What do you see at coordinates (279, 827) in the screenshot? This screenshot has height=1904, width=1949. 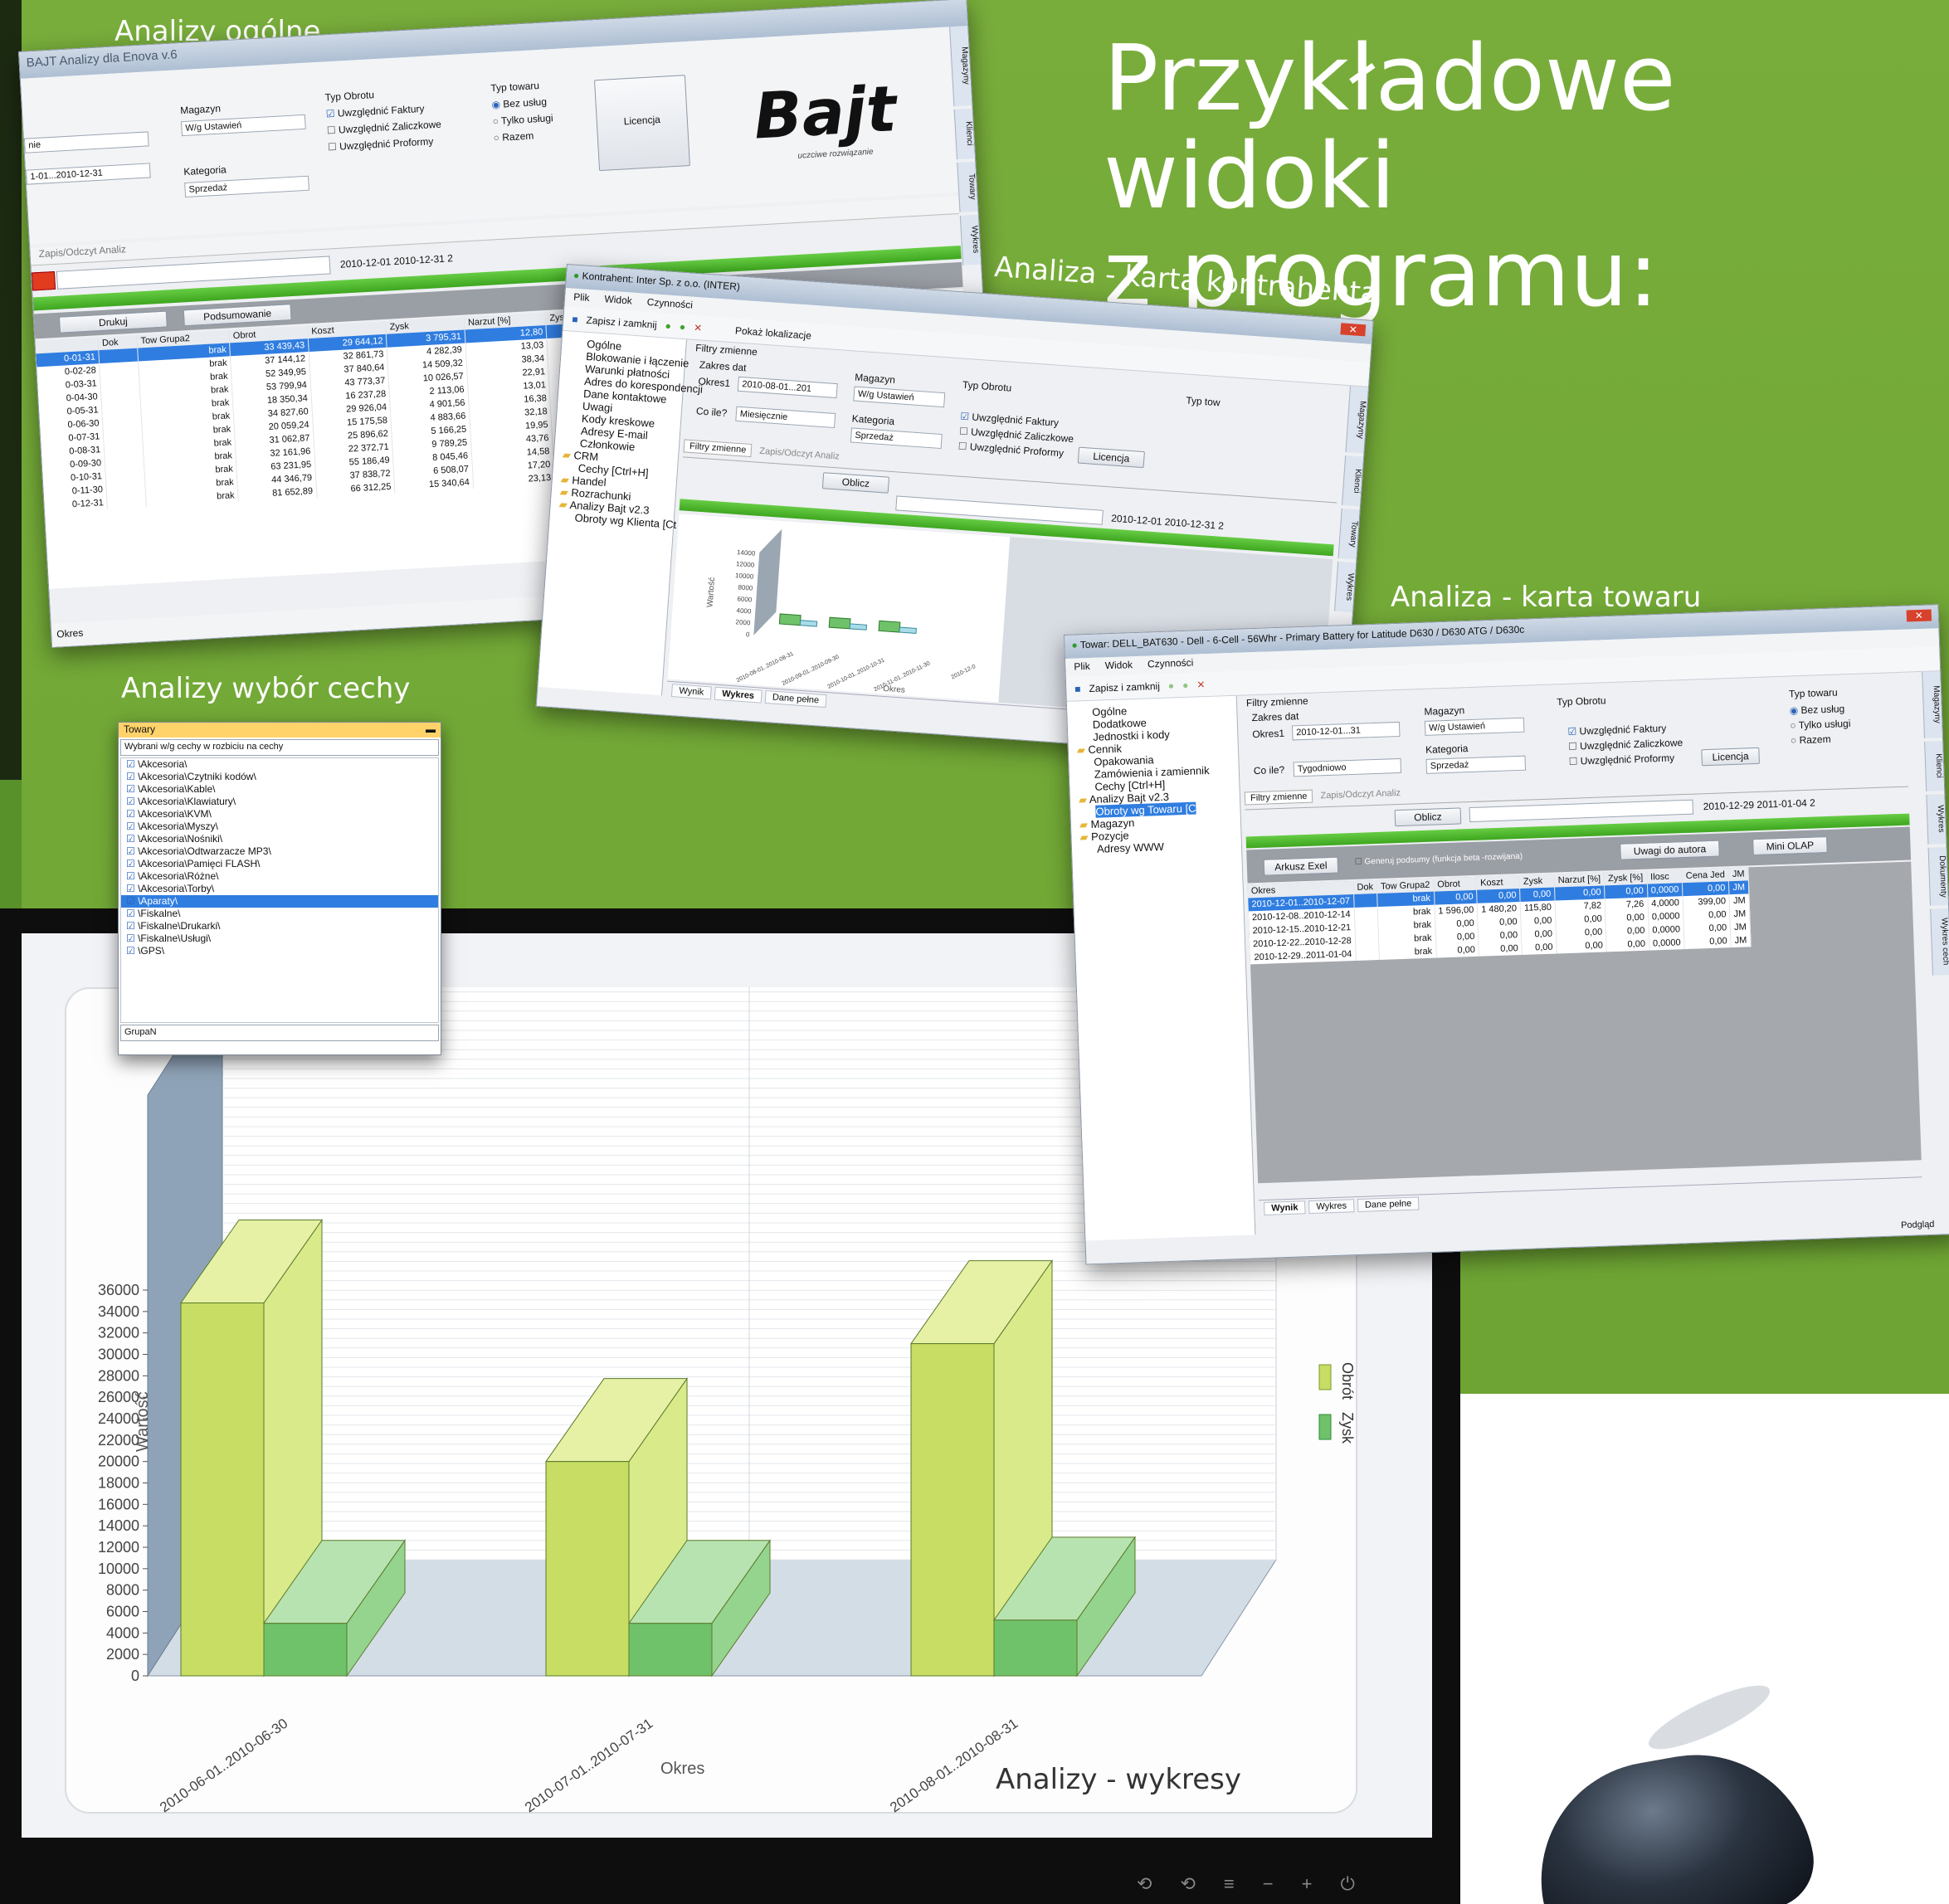 I see `feature-list-item: \Akcesoria\Myszy\` at bounding box center [279, 827].